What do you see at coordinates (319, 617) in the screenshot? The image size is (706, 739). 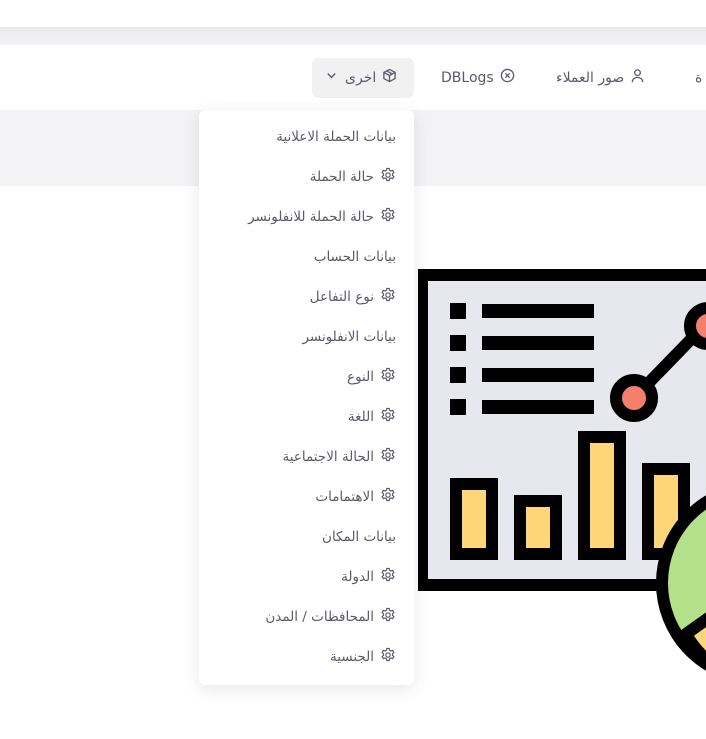 I see `menu-item-label: المحافظات / المدن` at bounding box center [319, 617].